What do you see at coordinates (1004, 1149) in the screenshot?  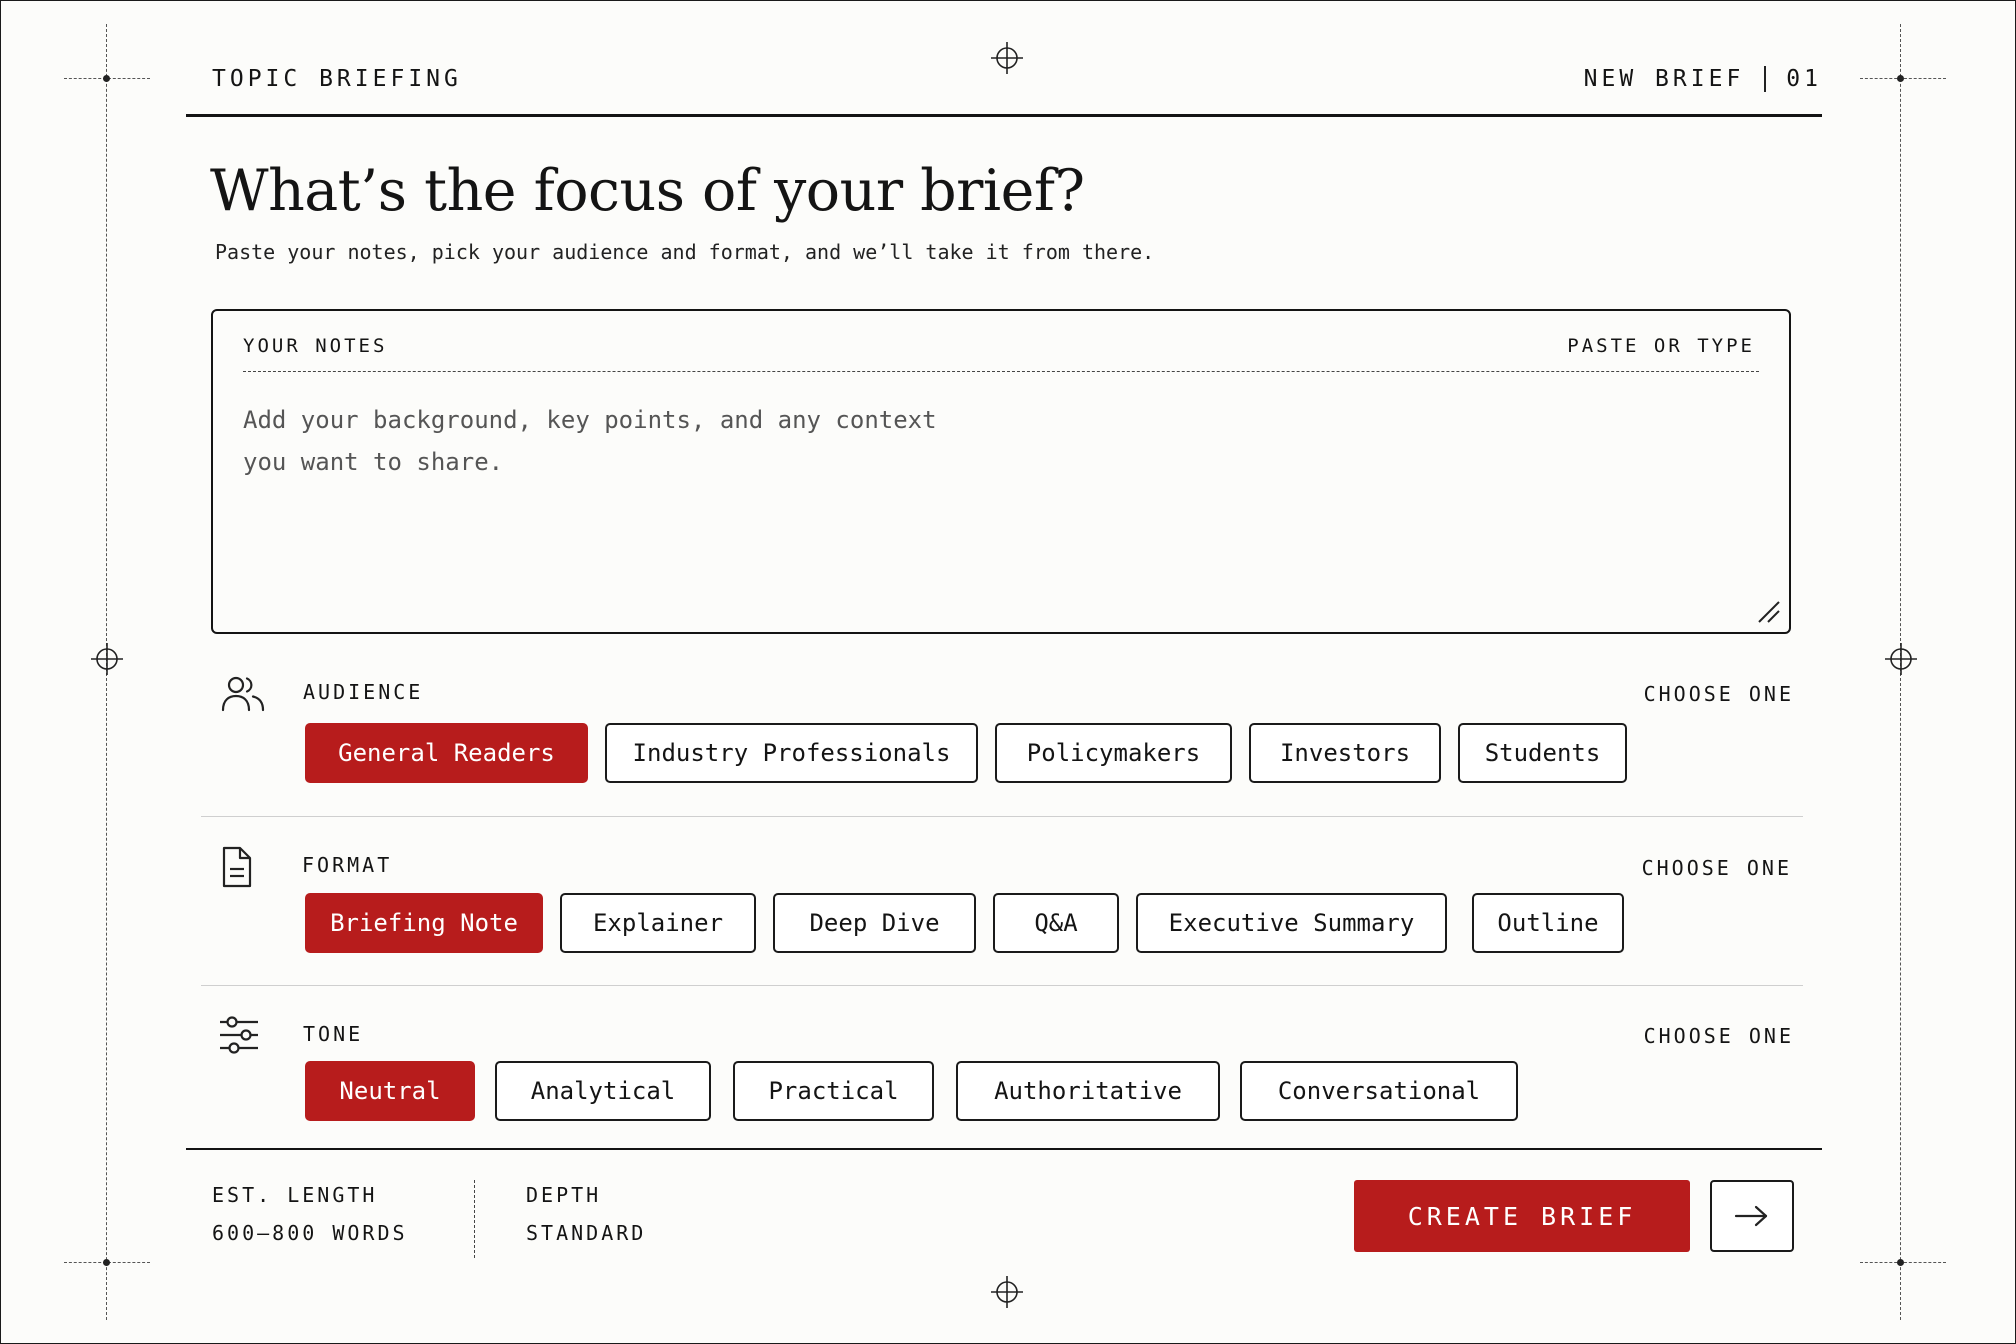 I see `footer-rule` at bounding box center [1004, 1149].